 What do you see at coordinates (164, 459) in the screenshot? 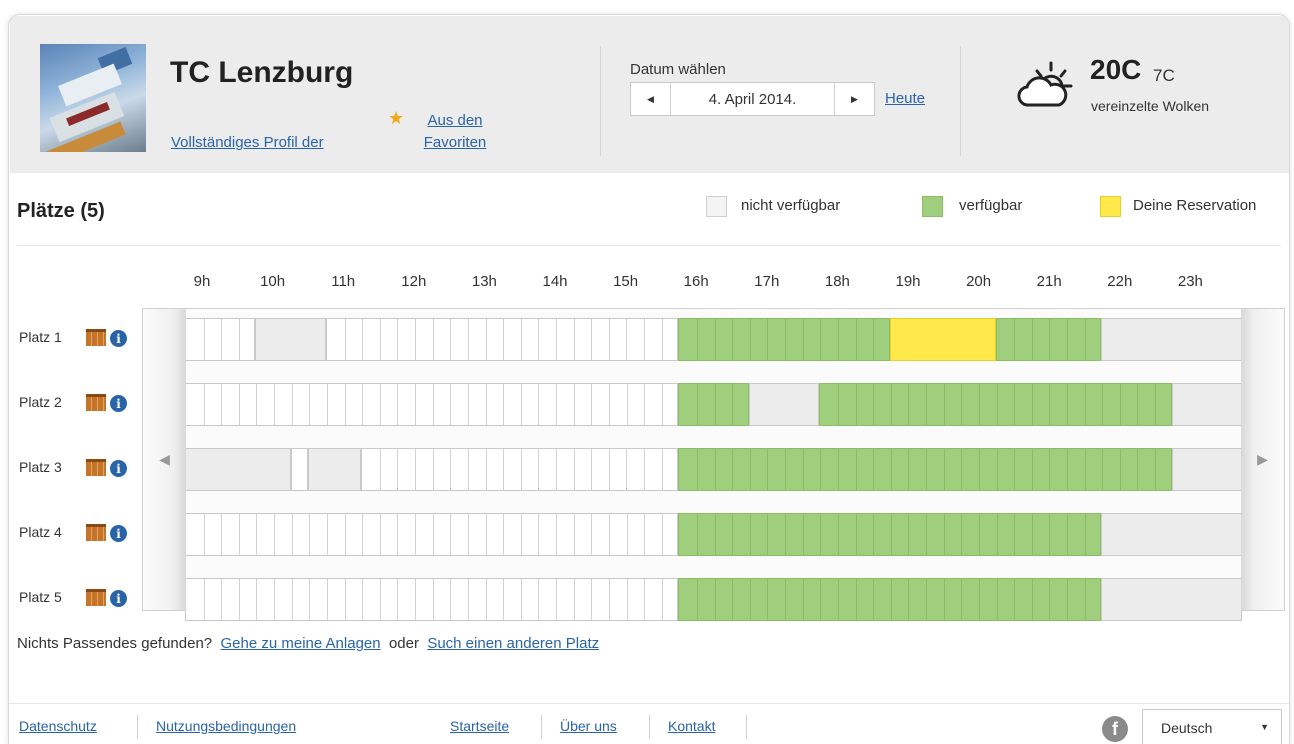
I see `scroll-left-button: ◀` at bounding box center [164, 459].